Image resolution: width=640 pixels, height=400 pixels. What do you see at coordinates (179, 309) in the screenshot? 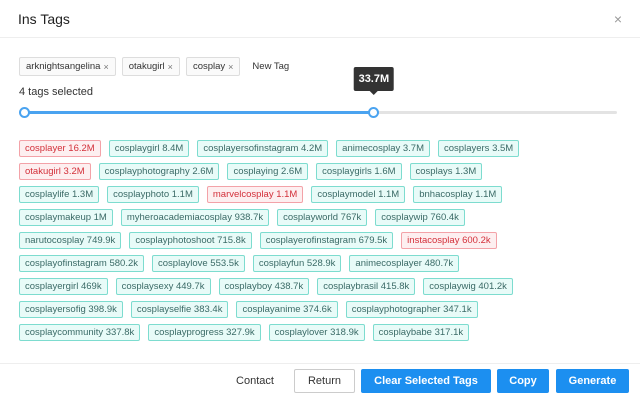
I see `tag-chip: cosplayselfie 383.4k` at bounding box center [179, 309].